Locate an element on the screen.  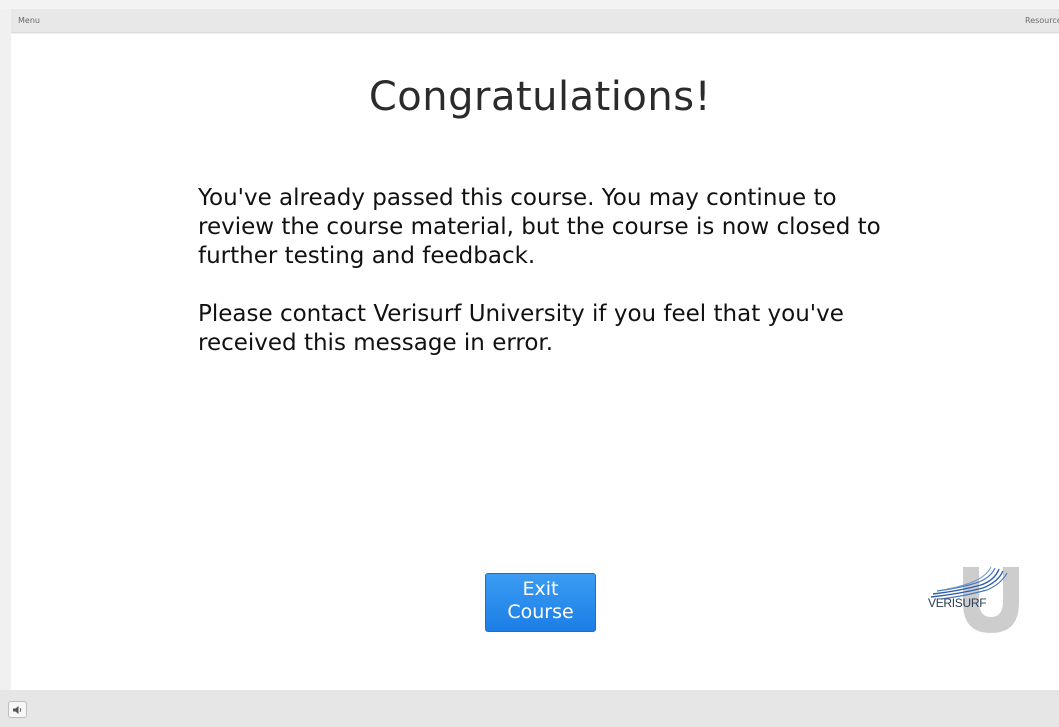
resources-tab: Resources is located at coordinates (1042, 20).